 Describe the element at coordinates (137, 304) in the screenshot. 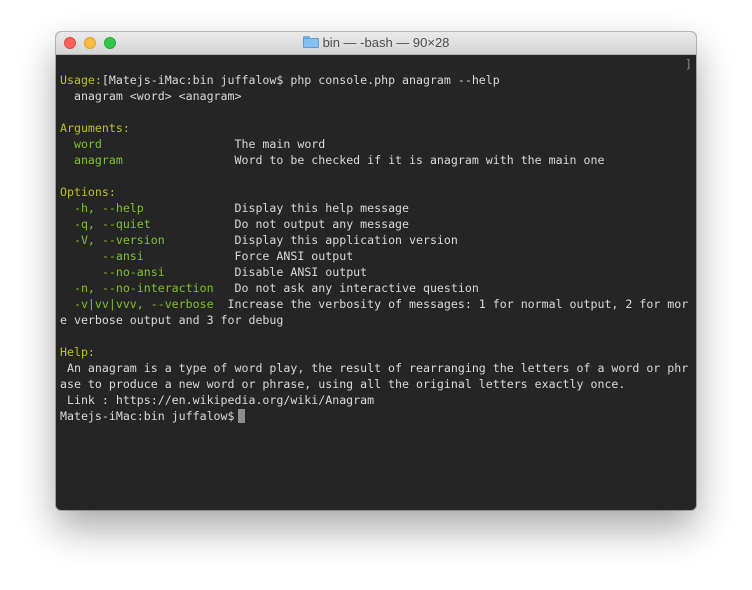

I see `option-name: -v|vv|vvv, --verbose` at that location.